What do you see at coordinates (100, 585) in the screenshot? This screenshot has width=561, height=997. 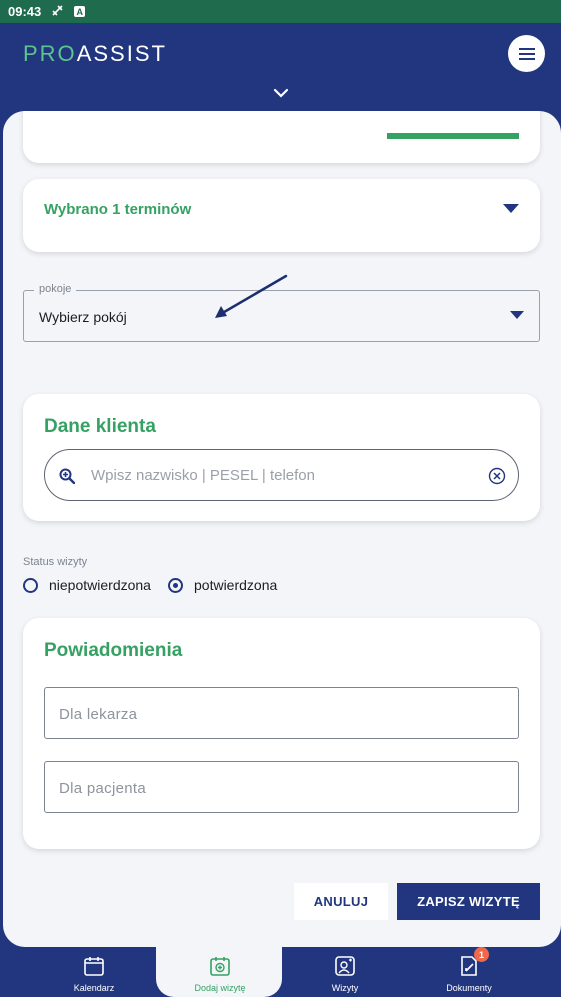 I see `radio-unconfirmed-label: niepotwierdzona` at bounding box center [100, 585].